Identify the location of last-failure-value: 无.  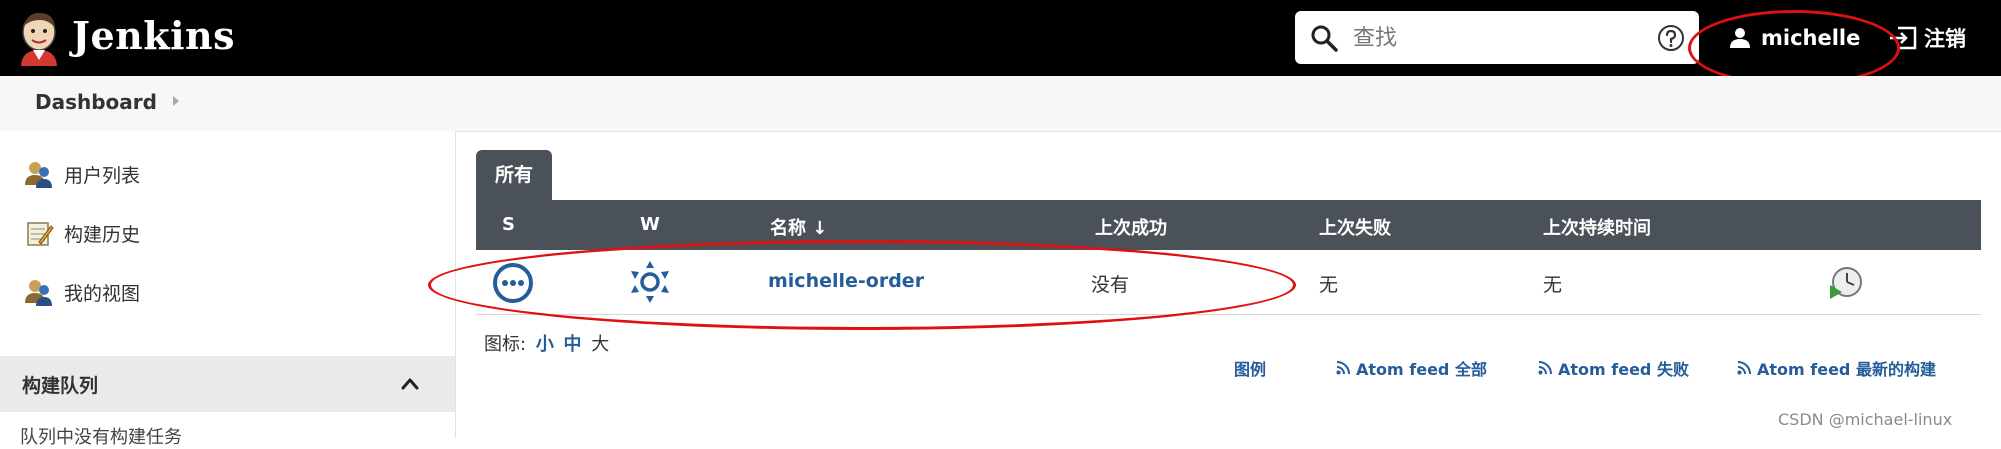
(1329, 285).